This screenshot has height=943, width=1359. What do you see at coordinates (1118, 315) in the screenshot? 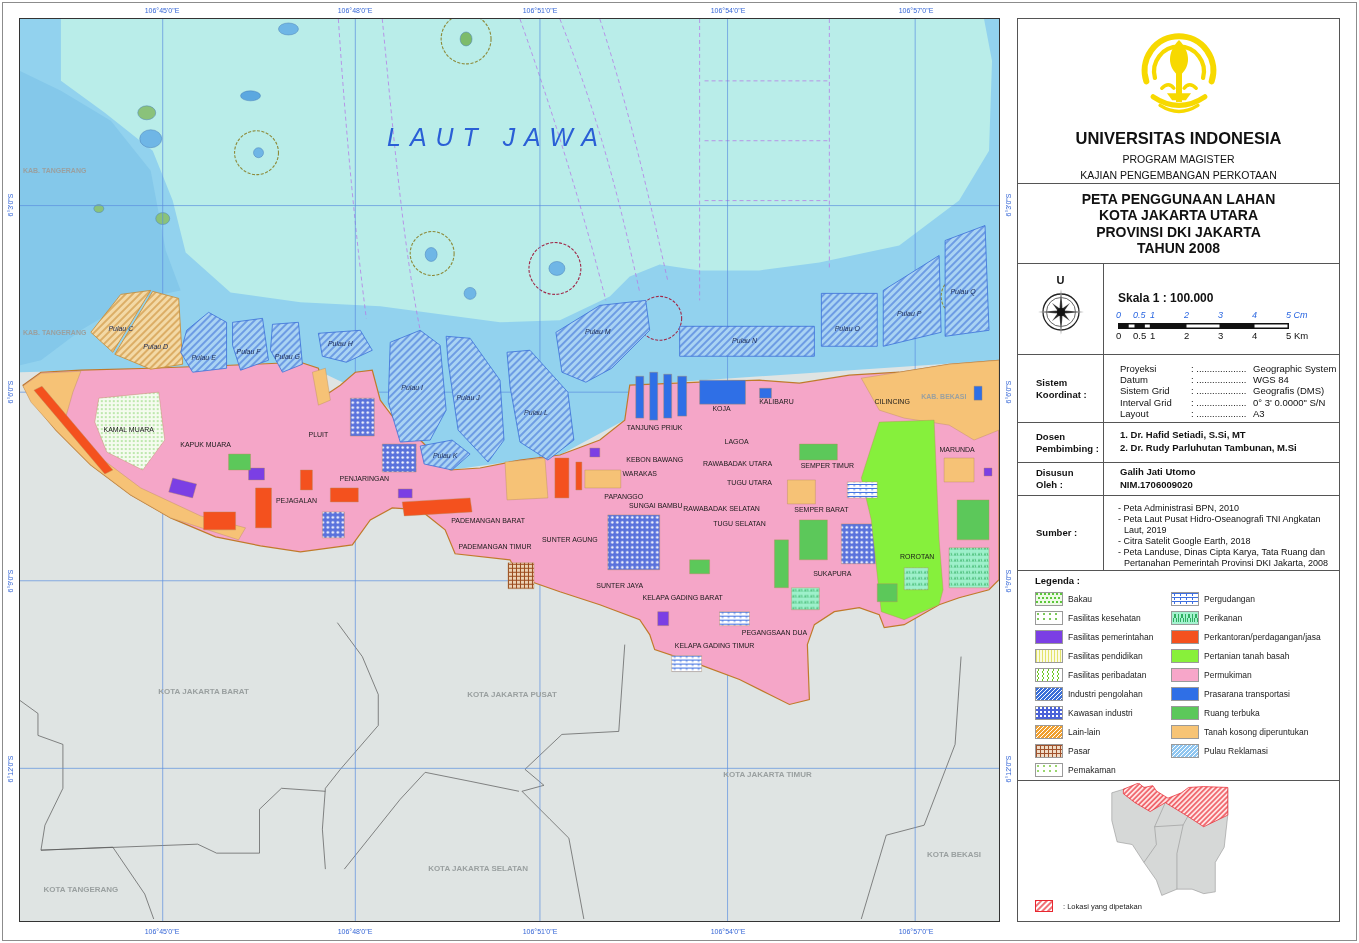
I see `scale-cm-label: 0` at bounding box center [1118, 315].